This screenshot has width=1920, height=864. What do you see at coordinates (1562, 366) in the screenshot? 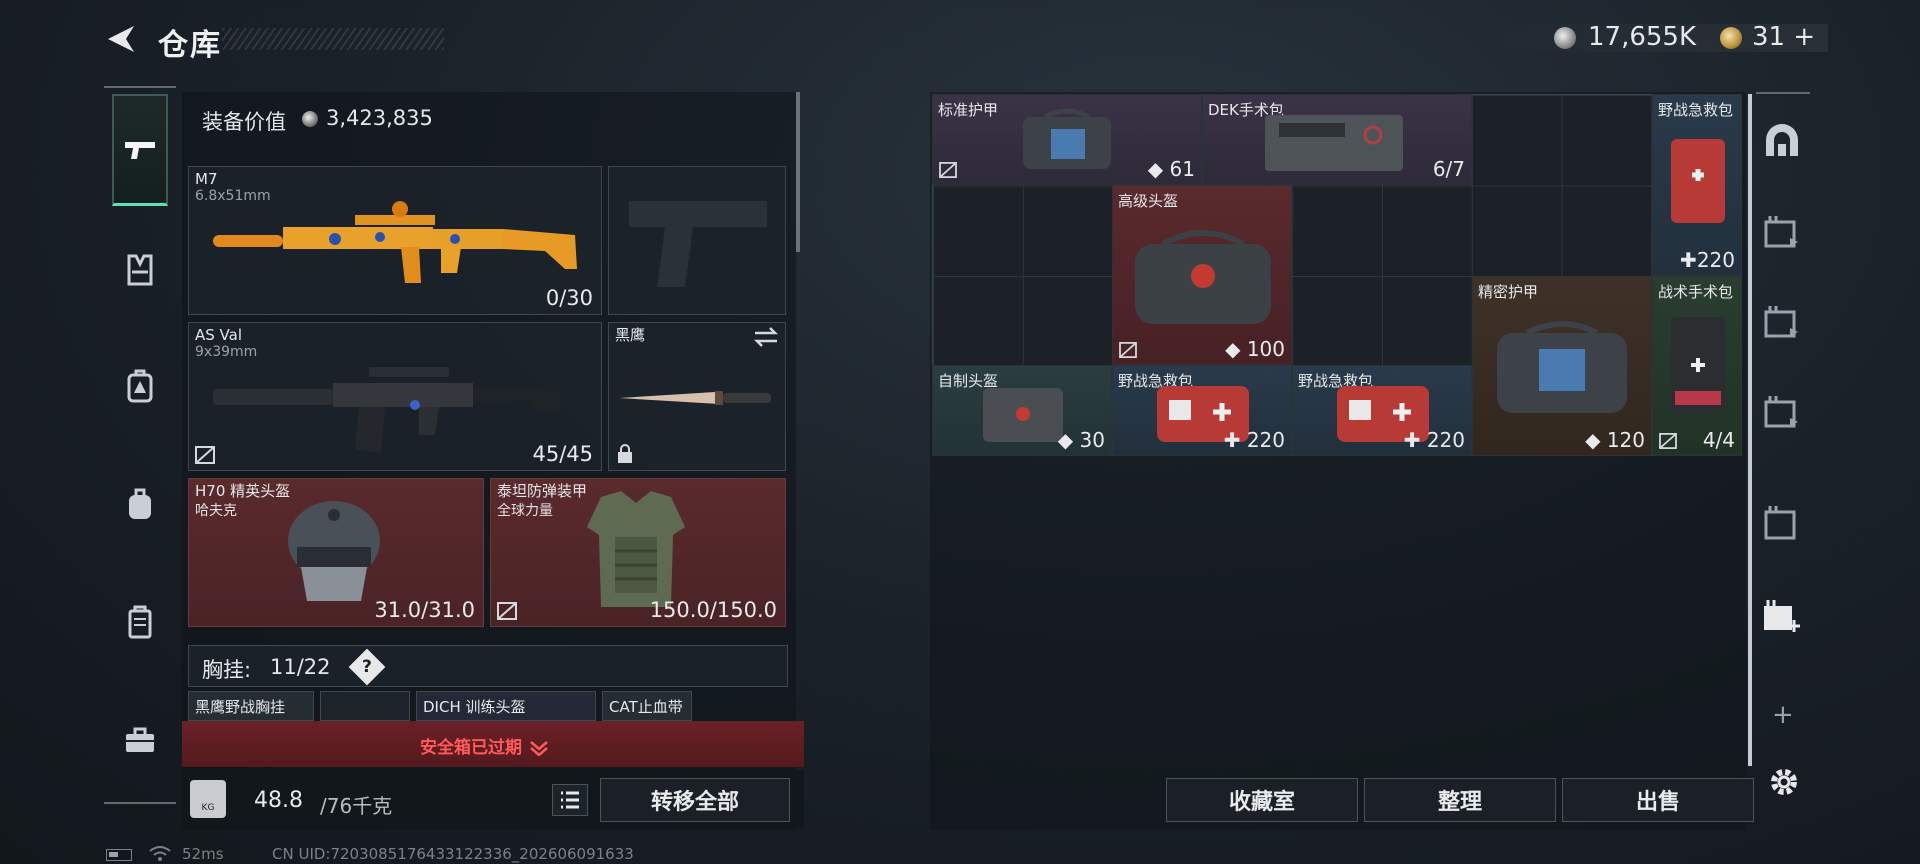
I see `storage-item: 精密护甲 ◆ 120` at bounding box center [1562, 366].